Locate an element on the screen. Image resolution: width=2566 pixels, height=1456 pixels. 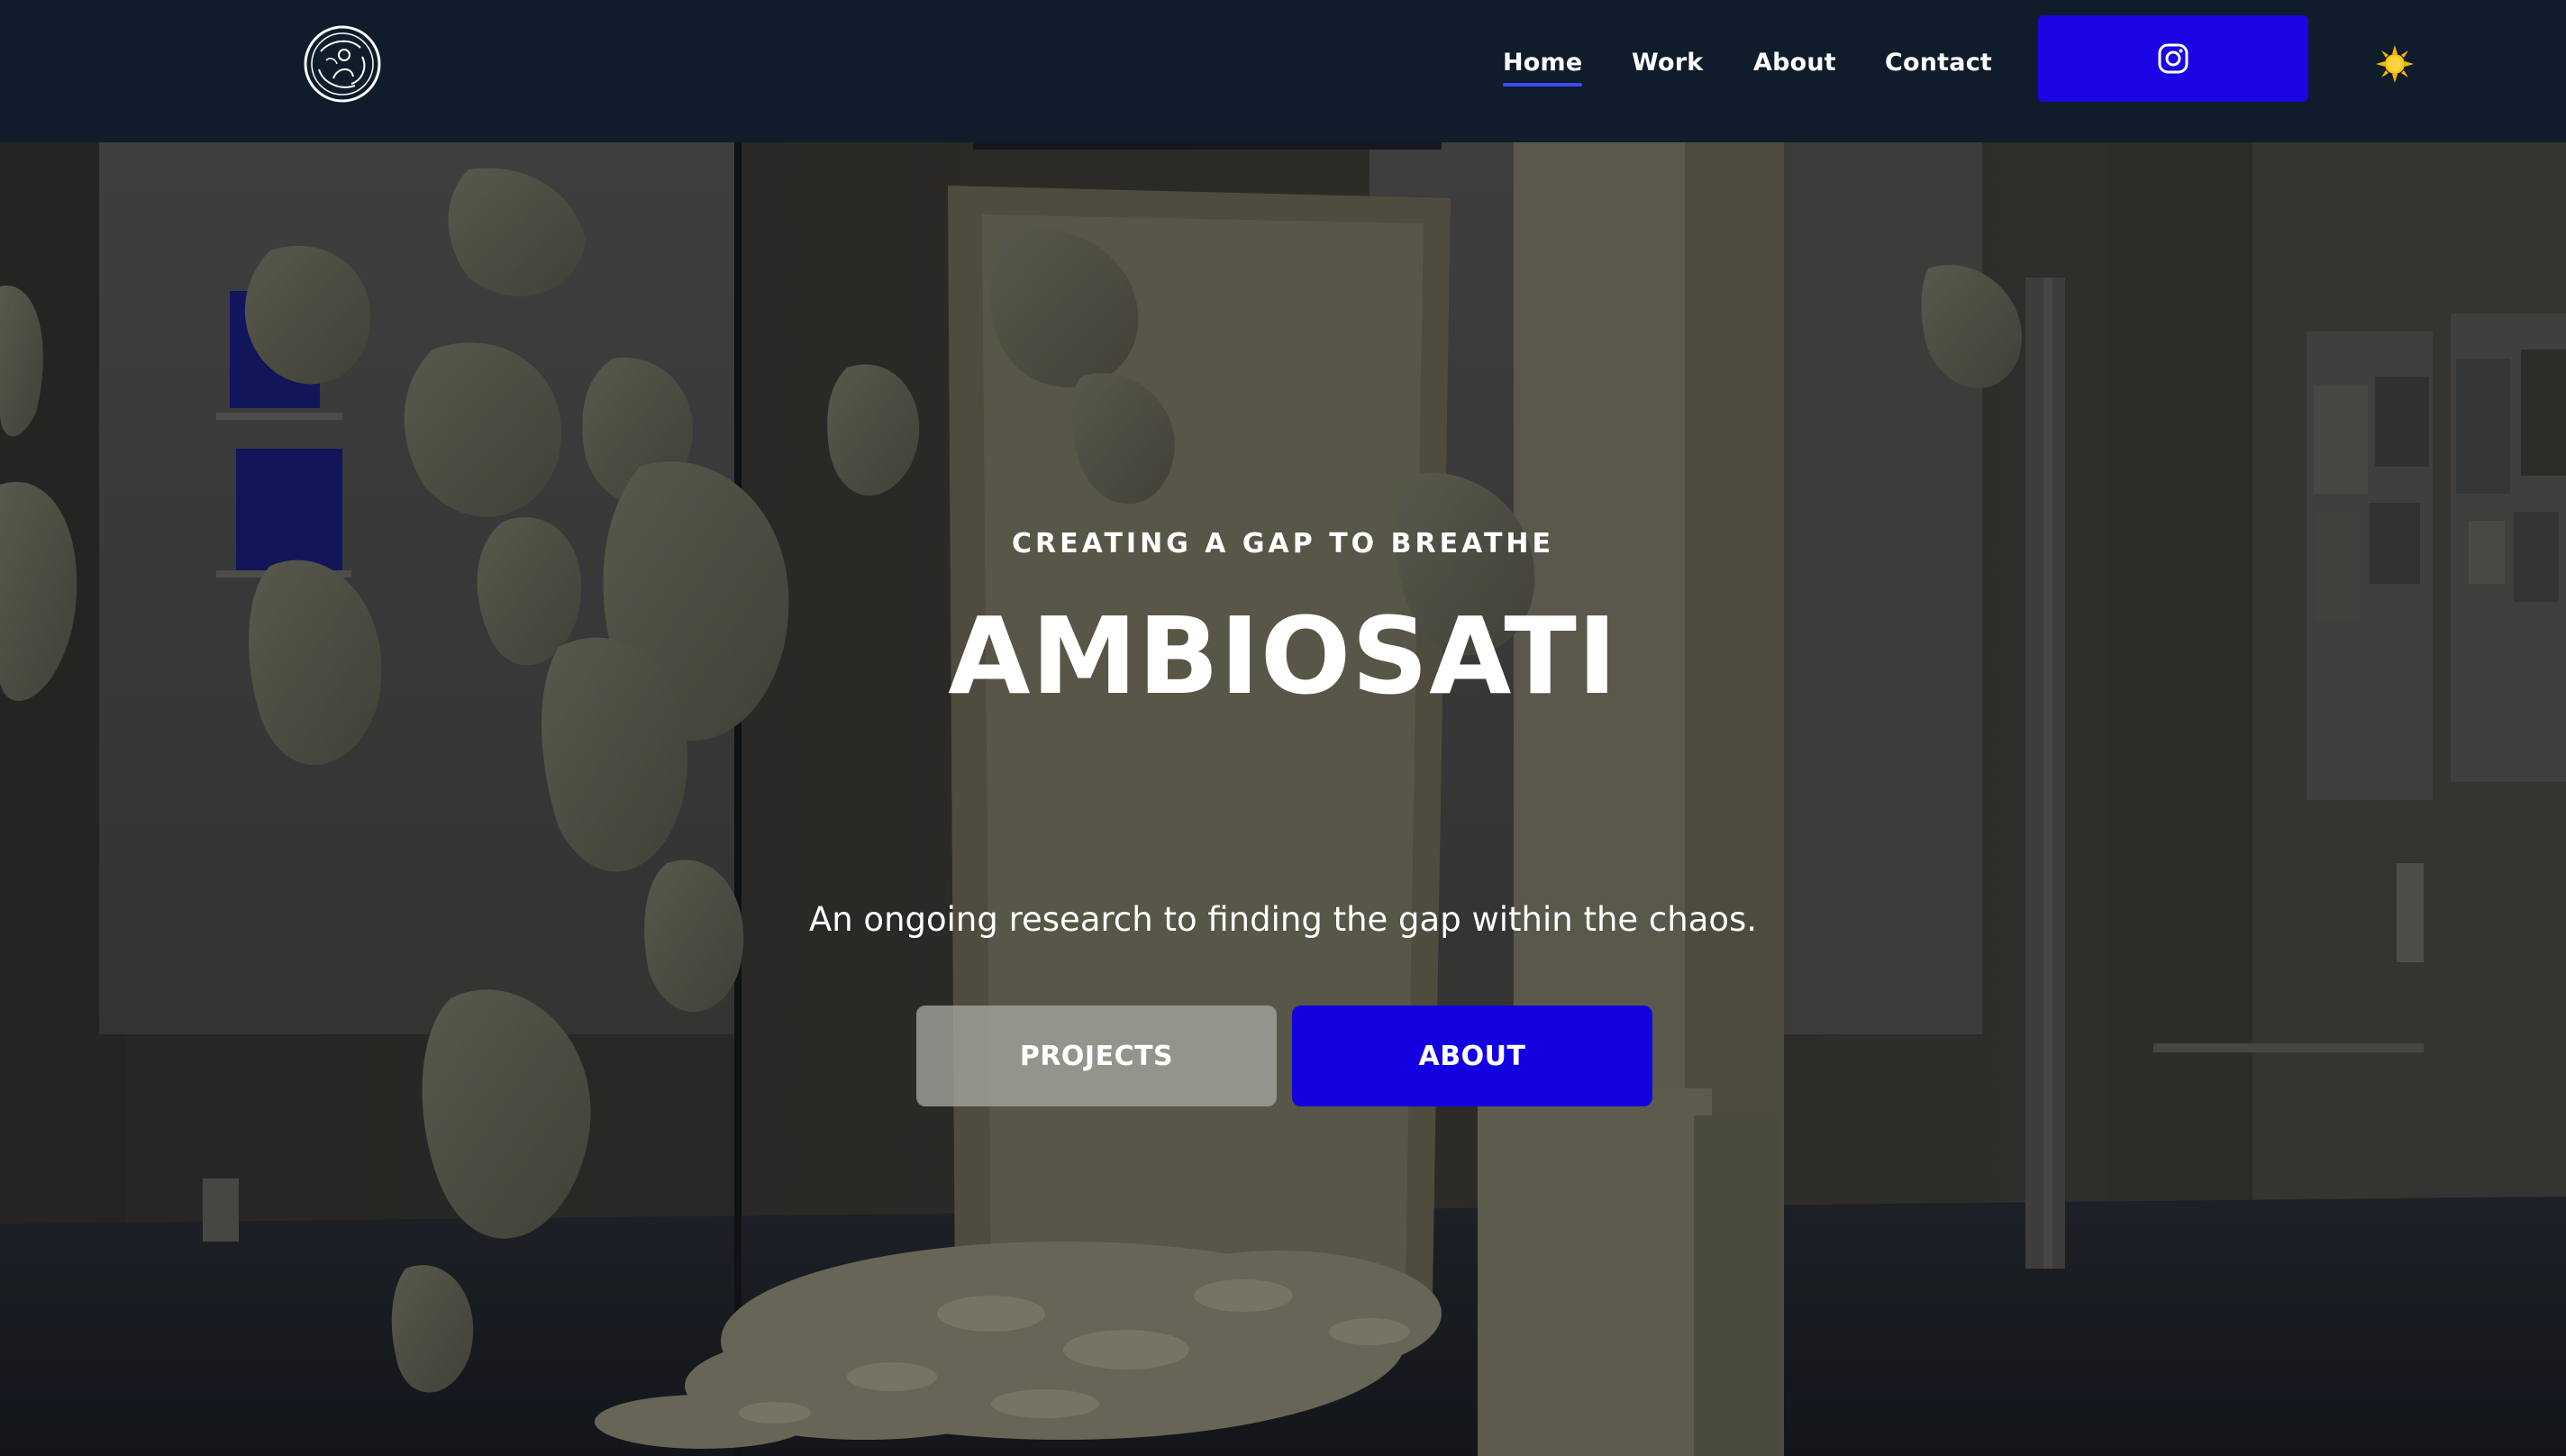
hero-title: AMBIOSATI is located at coordinates (1283, 656).